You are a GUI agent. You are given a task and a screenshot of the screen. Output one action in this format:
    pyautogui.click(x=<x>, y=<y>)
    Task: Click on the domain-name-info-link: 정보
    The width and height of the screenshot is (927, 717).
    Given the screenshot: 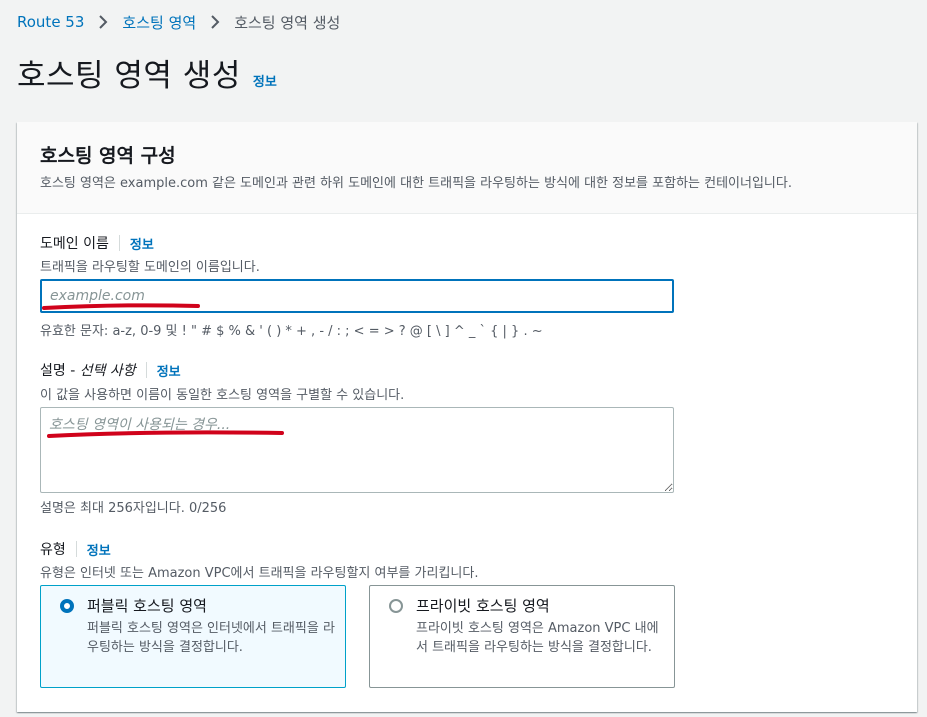 What is the action you would take?
    pyautogui.click(x=142, y=243)
    